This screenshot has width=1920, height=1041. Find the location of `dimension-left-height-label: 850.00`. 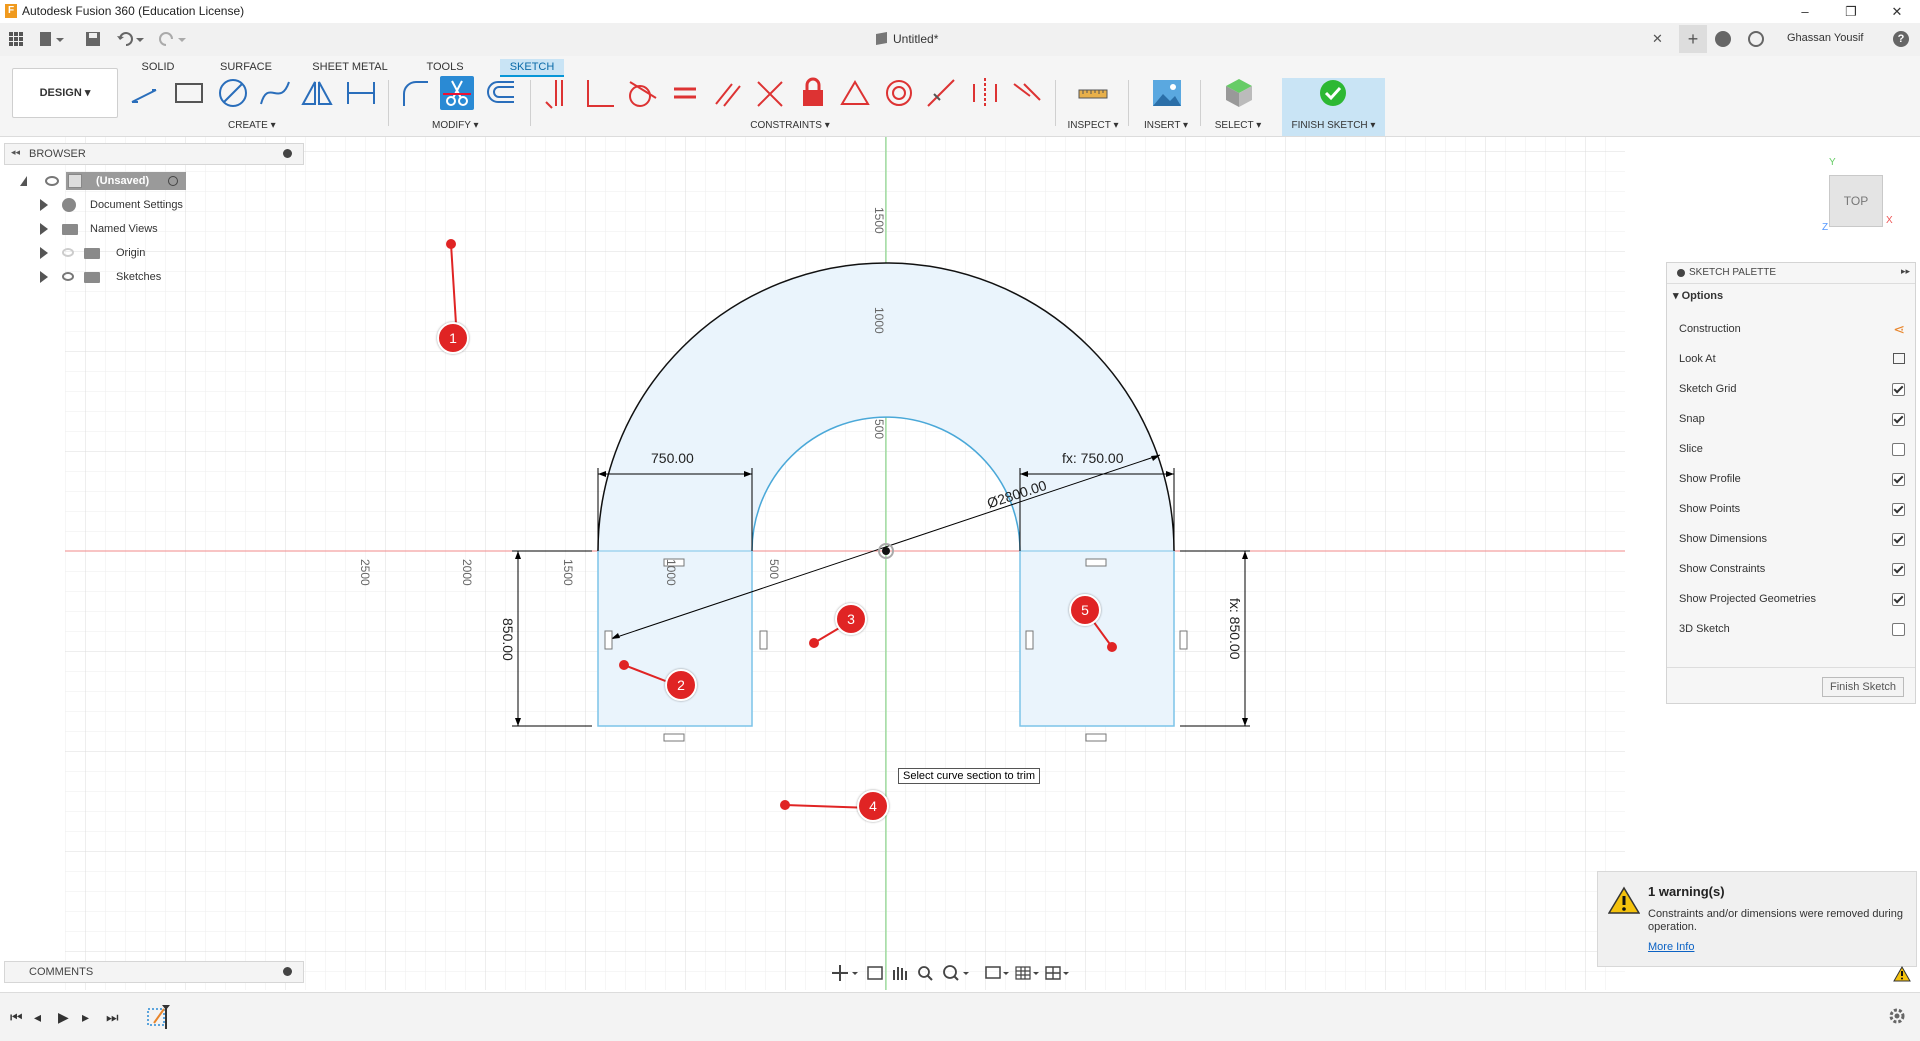

dimension-left-height-label: 850.00 is located at coordinates (508, 639).